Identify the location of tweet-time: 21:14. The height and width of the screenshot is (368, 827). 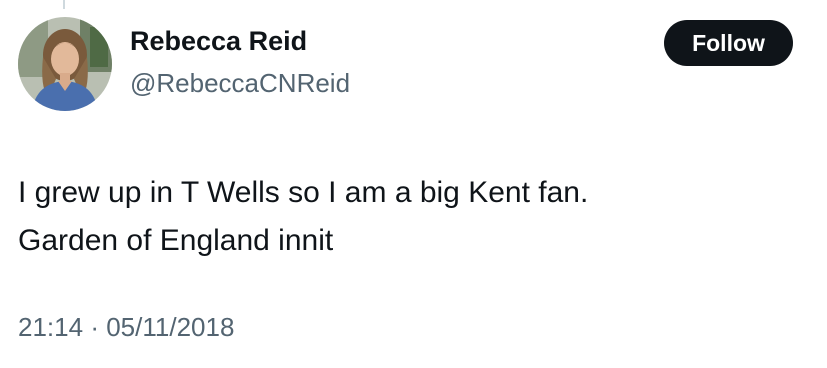
(50, 327).